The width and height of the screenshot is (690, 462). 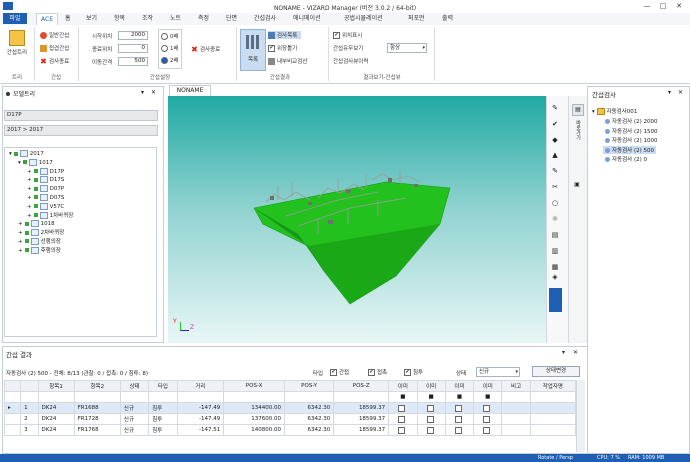 I want to click on move-interval-input: 500, so click(x=133, y=61).